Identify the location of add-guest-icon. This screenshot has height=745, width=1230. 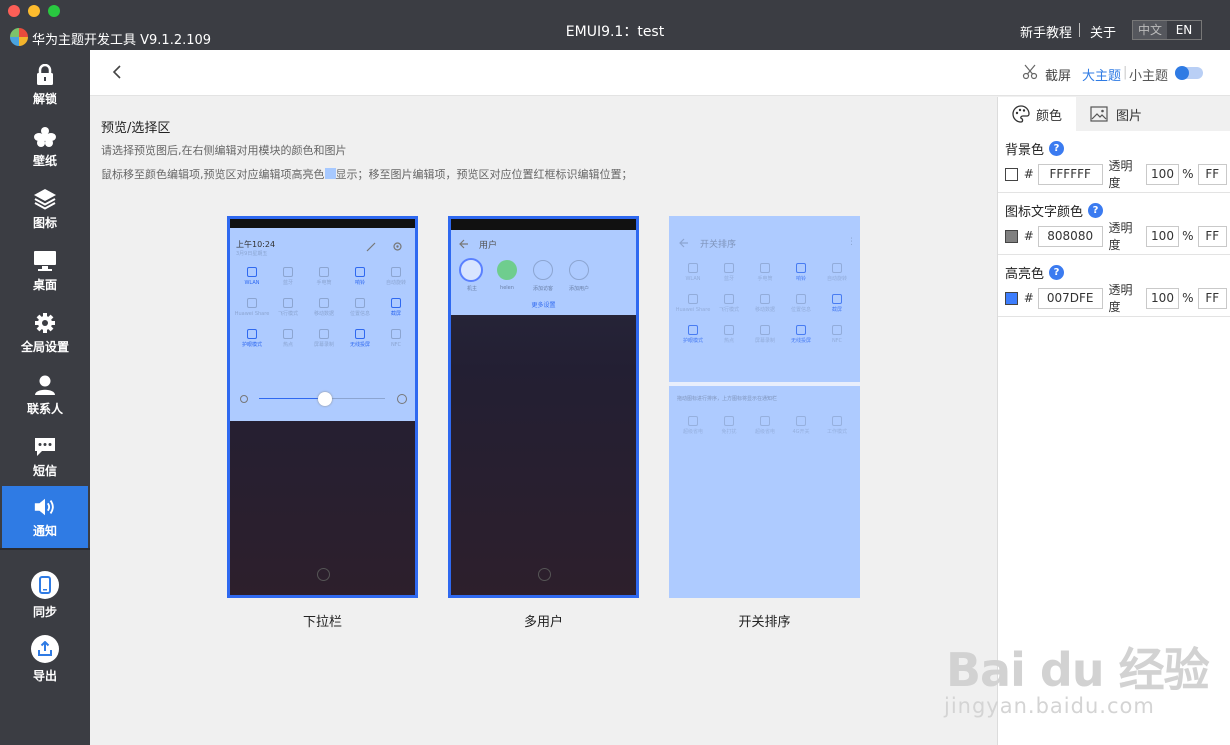
(543, 270).